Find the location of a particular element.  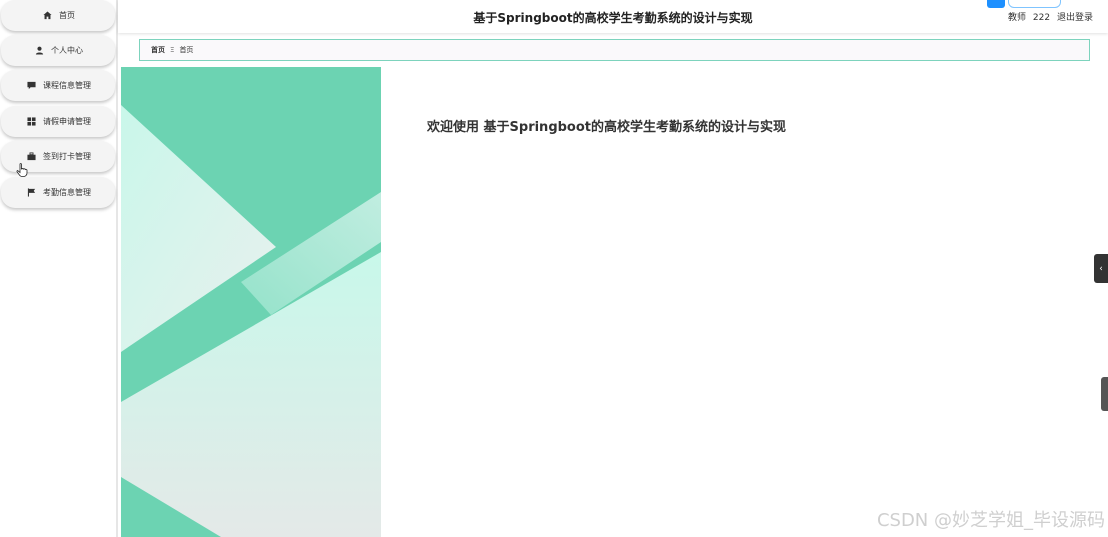

side-tab-secondary is located at coordinates (1104, 394).